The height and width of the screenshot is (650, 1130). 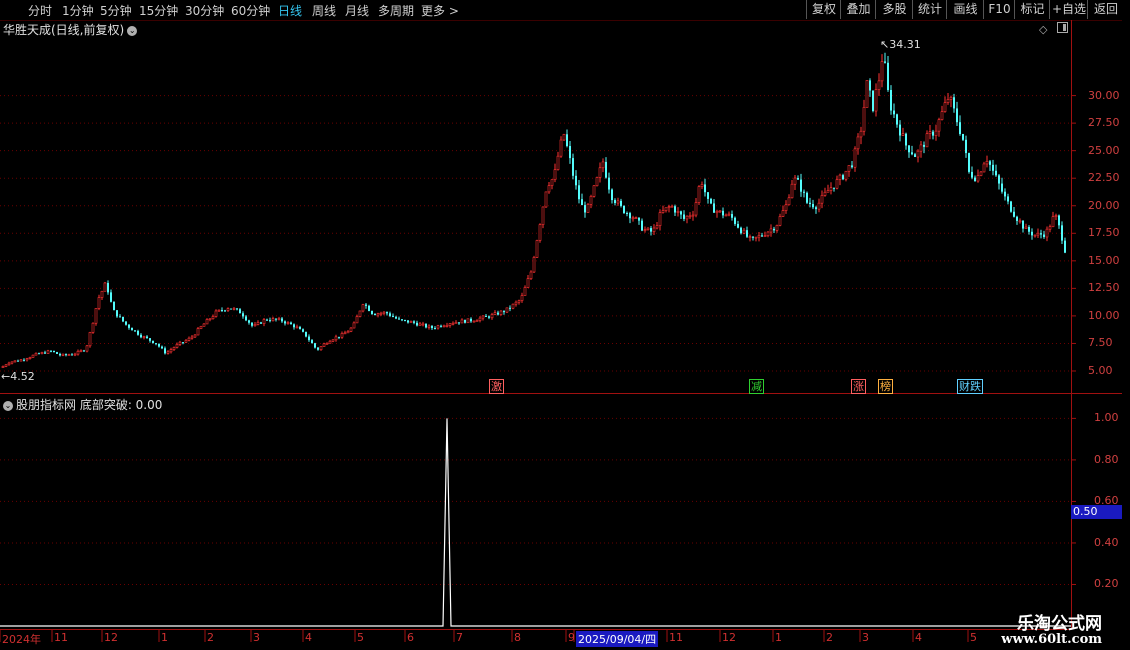 What do you see at coordinates (1106, 459) in the screenshot?
I see `indicator-tick-label: 0.80` at bounding box center [1106, 459].